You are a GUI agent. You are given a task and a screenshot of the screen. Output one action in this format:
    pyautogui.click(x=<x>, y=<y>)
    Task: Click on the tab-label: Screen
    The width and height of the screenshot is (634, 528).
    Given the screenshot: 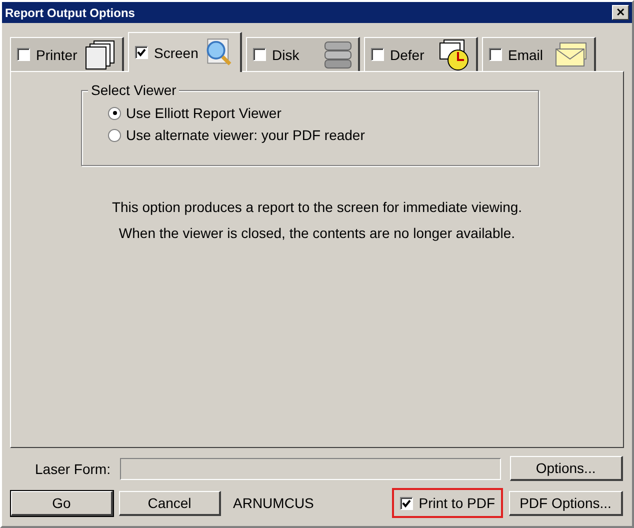 What is the action you would take?
    pyautogui.click(x=176, y=52)
    